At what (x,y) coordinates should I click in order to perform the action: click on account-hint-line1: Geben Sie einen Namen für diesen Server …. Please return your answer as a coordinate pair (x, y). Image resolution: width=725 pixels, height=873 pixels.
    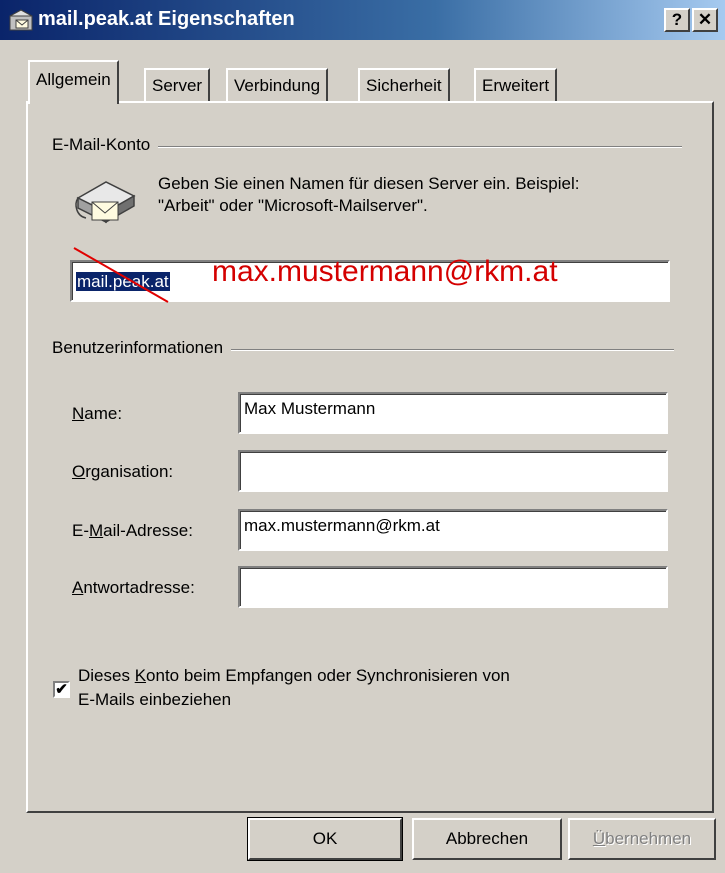
    Looking at the image, I should click on (369, 183).